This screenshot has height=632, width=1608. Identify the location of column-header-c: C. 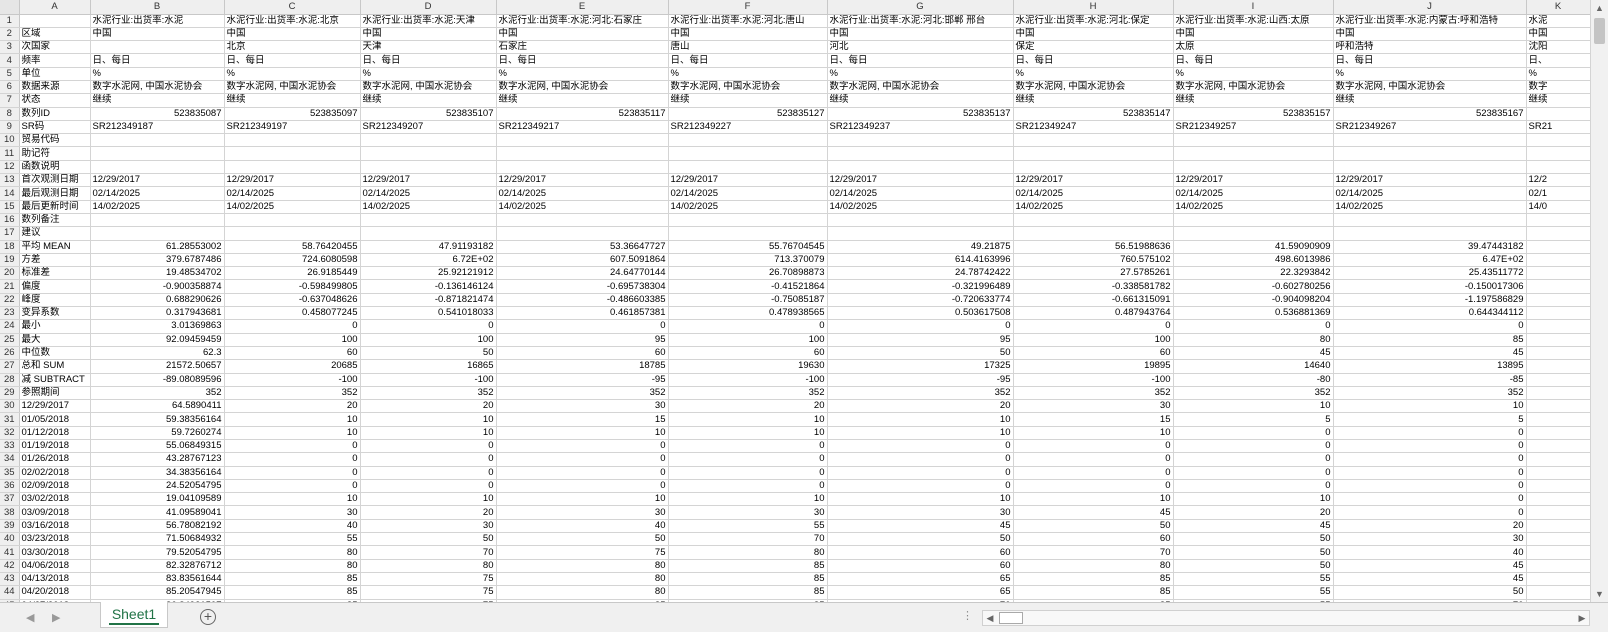
(292, 7).